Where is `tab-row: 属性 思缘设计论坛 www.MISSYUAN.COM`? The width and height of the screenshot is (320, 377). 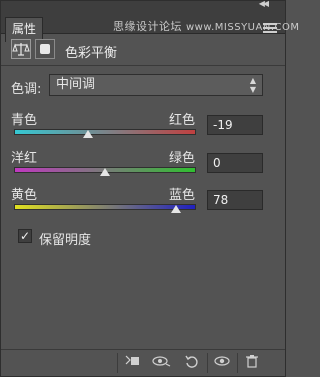
tab-row: 属性 思缘设计论坛 www.MISSYUAN.COM is located at coordinates (150, 25).